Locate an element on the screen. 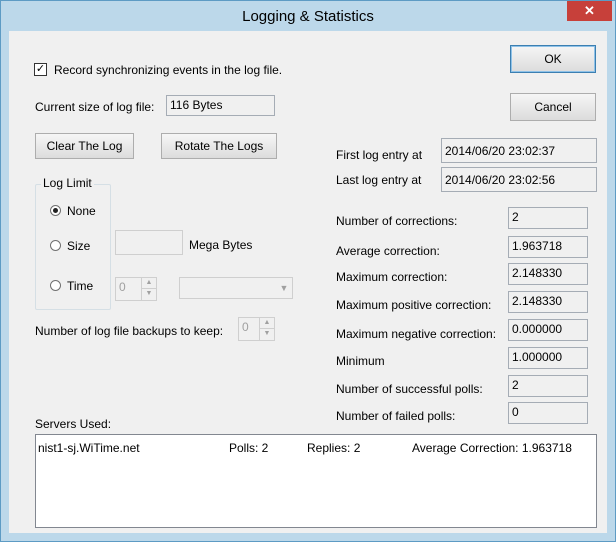  log-size-label: Current size of log file: is located at coordinates (95, 107).